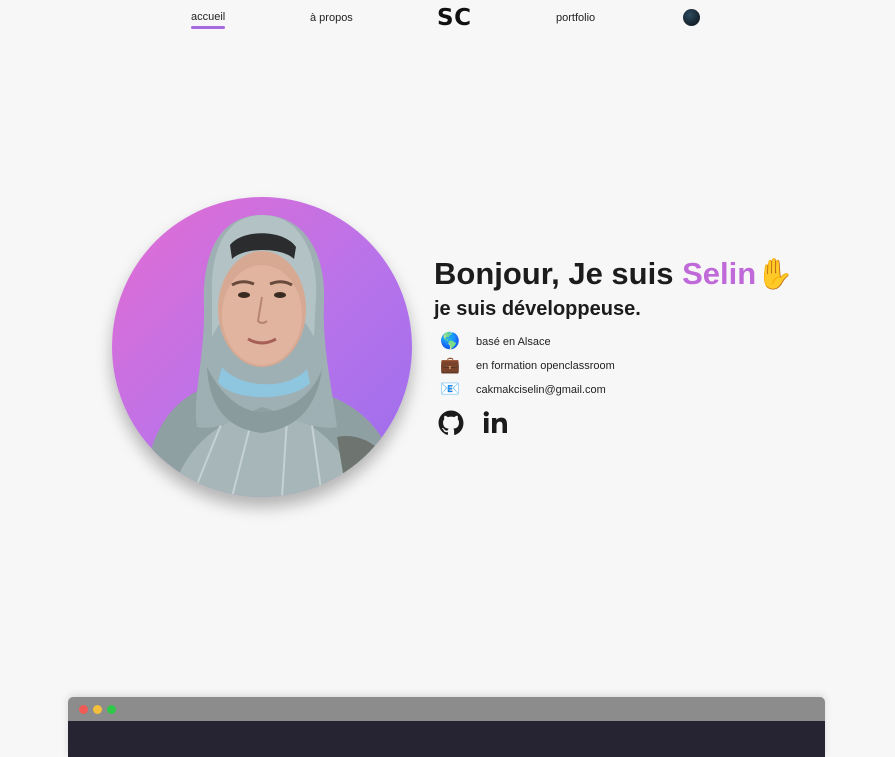 This screenshot has width=895, height=757. What do you see at coordinates (545, 366) in the screenshot?
I see `info-training-text: en formation openclassroom` at bounding box center [545, 366].